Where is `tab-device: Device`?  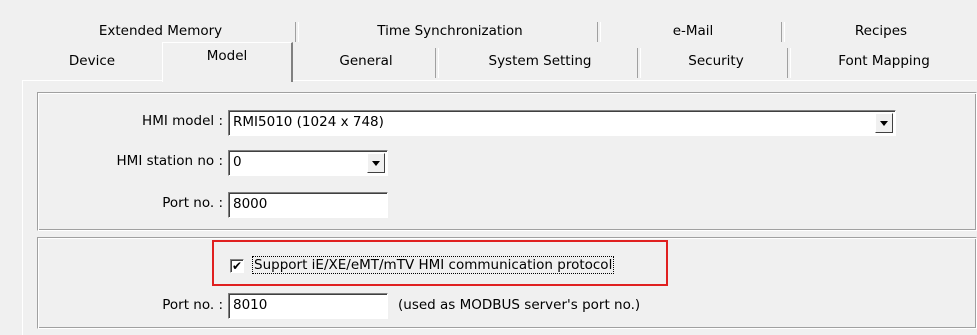 tab-device: Device is located at coordinates (92, 62).